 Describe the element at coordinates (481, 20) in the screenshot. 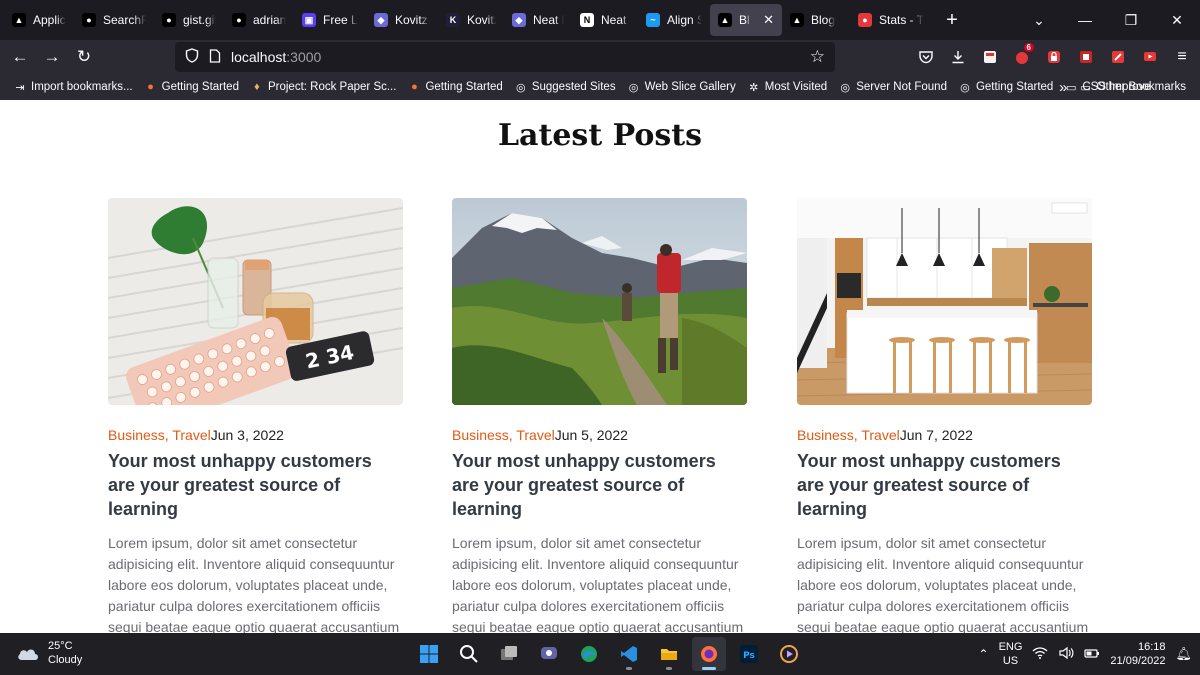

I see `tab-title: Kovitz –` at that location.